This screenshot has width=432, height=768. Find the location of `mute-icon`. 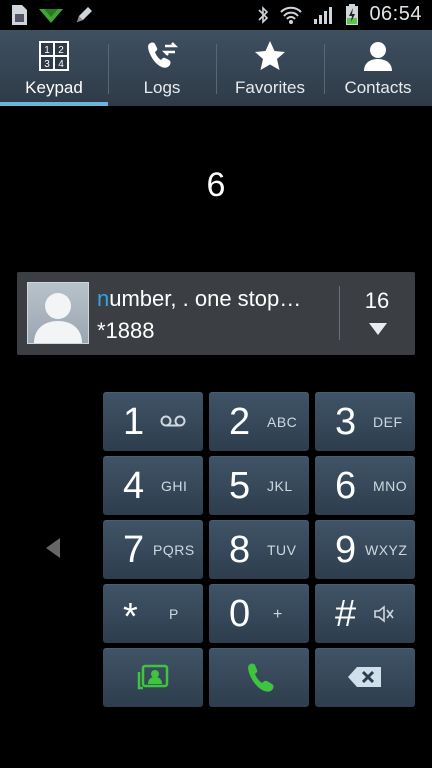

mute-icon is located at coordinates (384, 616).